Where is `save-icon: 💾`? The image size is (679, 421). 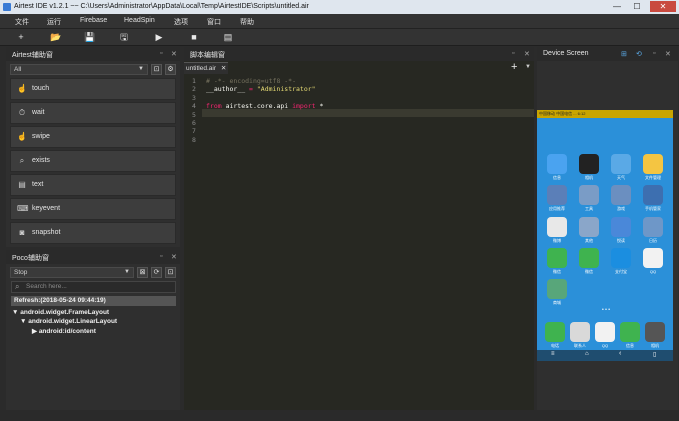 save-icon: 💾 is located at coordinates (90, 37).